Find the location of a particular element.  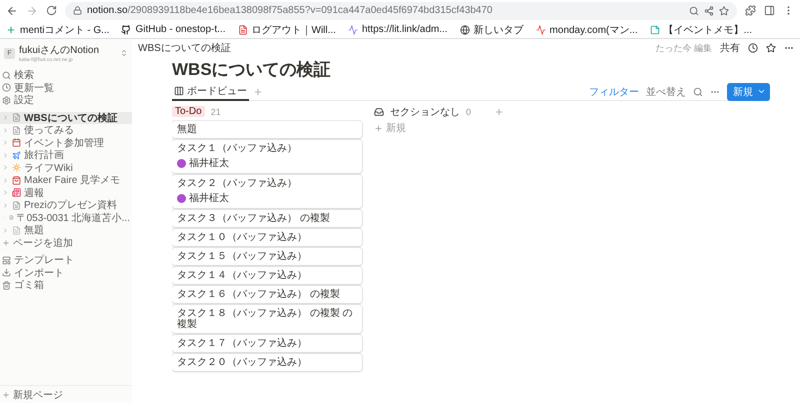

share-icon is located at coordinates (709, 11).